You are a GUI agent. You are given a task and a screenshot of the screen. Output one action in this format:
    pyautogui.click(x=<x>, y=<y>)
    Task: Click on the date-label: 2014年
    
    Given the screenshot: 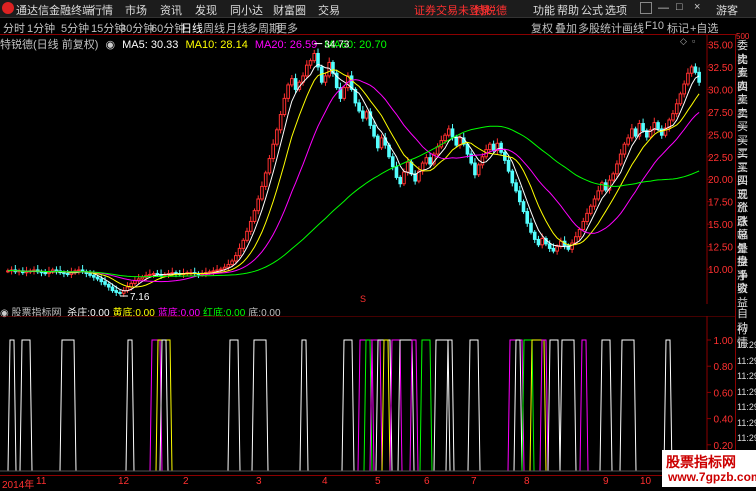 What is the action you would take?
    pyautogui.click(x=18, y=485)
    